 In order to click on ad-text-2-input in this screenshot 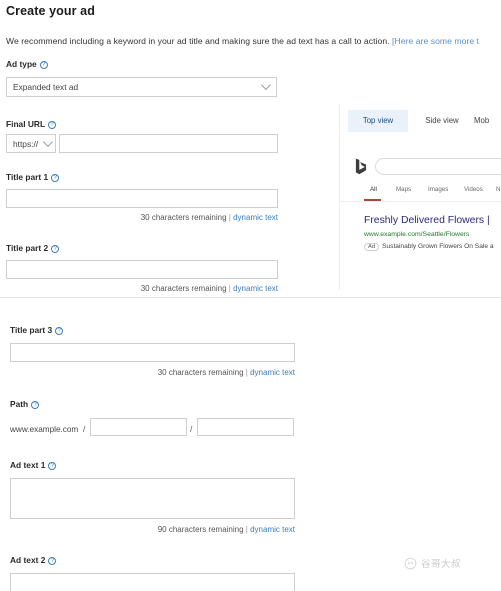, I will do `click(152, 582)`.